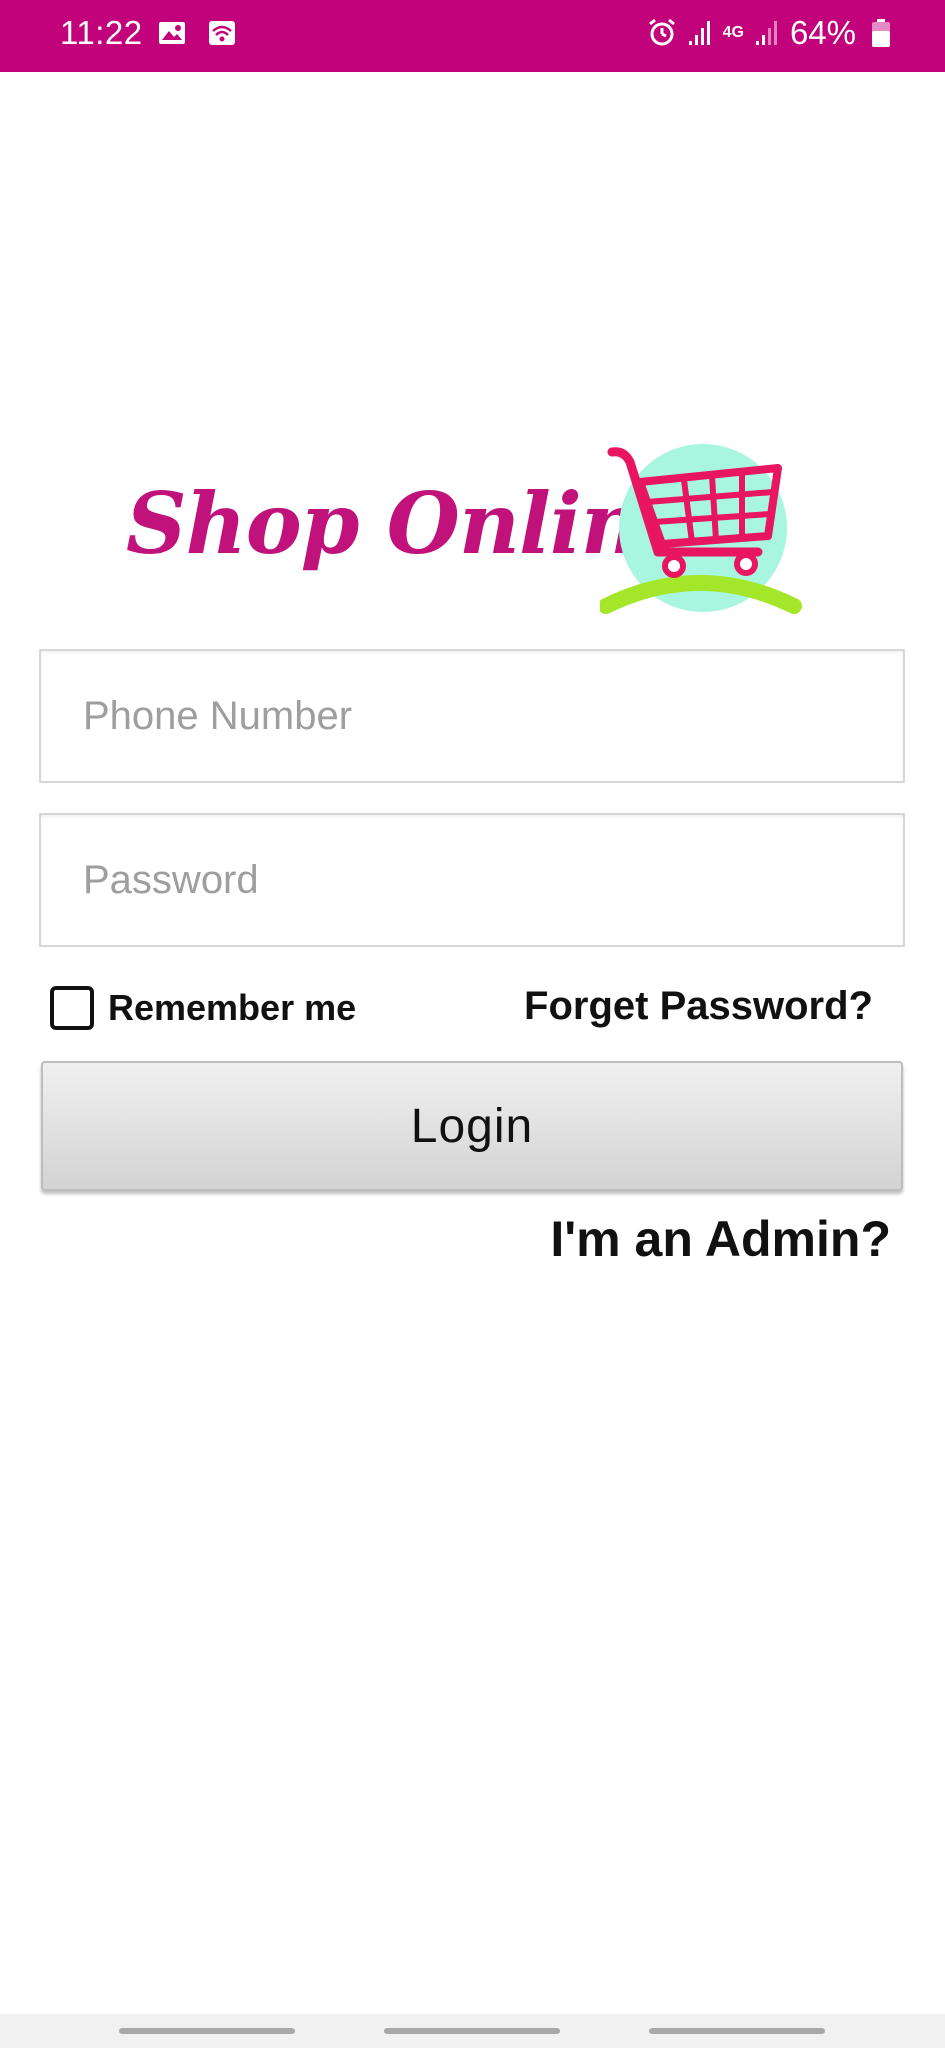 This screenshot has height=2048, width=945. Describe the element at coordinates (197, 33) in the screenshot. I see `status-notification-icons` at that location.